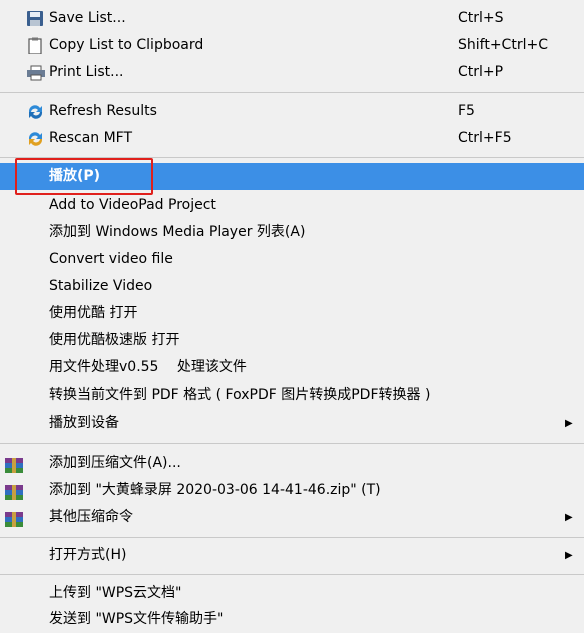  I want to click on menu-item-file-process: 用文件处理v0.55 处理该文件, so click(292, 367).